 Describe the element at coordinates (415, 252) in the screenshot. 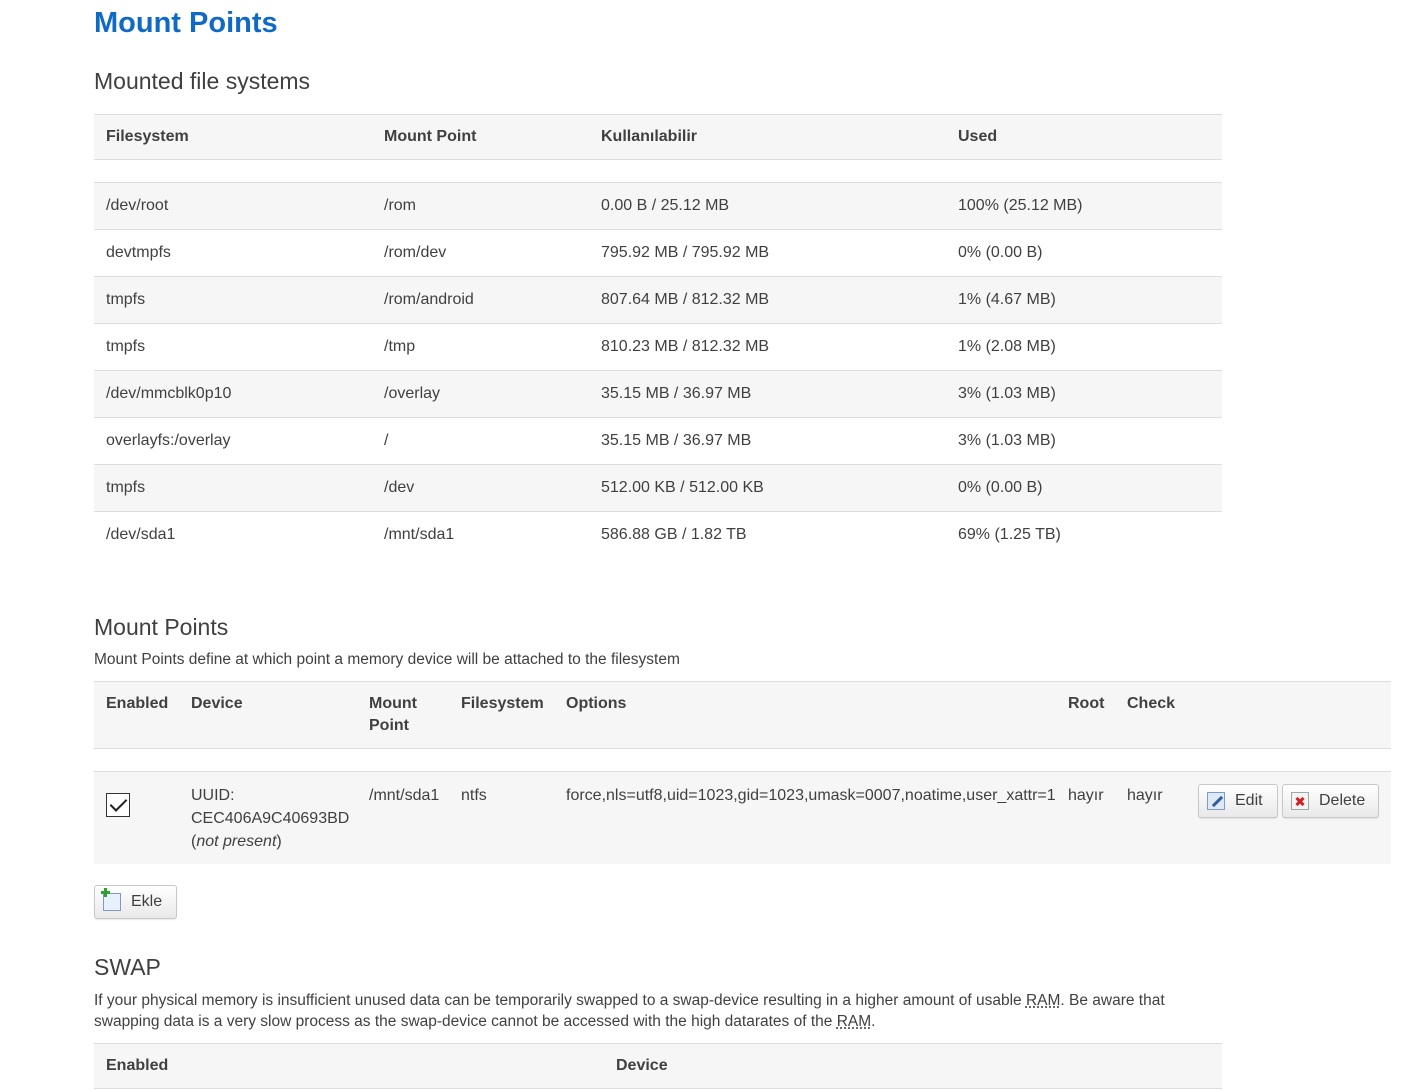

I see `mount-point-cell: /rom/dev` at that location.